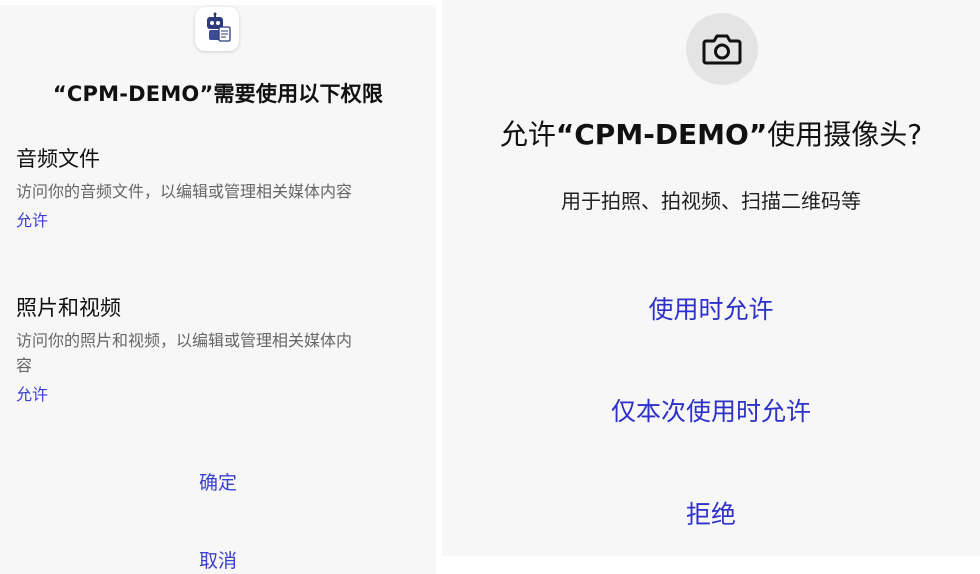 The width and height of the screenshot is (980, 574). Describe the element at coordinates (184, 353) in the screenshot. I see `group-description: 访问你的照片和视频，以编辑或管理相关媒体内容` at that location.